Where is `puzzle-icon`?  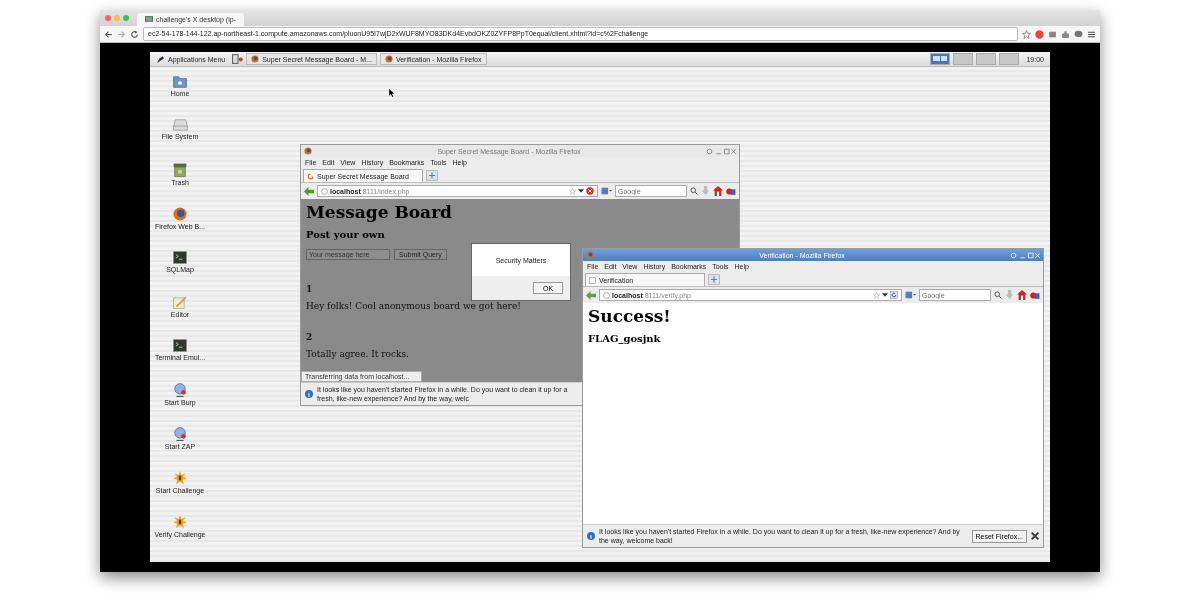
puzzle-icon is located at coordinates (1065, 34).